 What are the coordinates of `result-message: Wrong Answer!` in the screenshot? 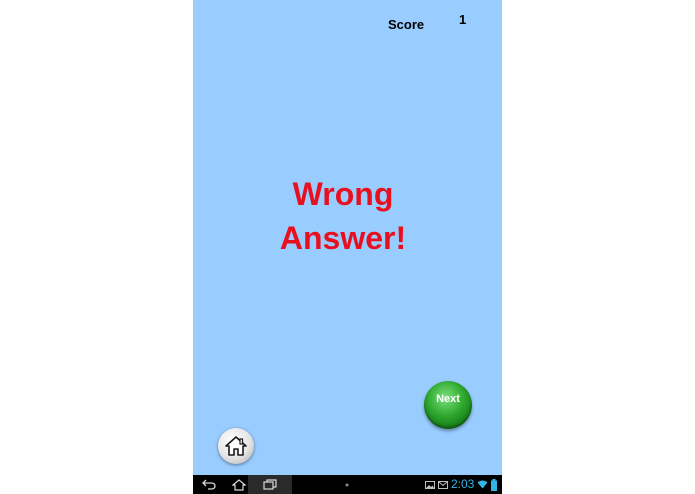 It's located at (343, 216).